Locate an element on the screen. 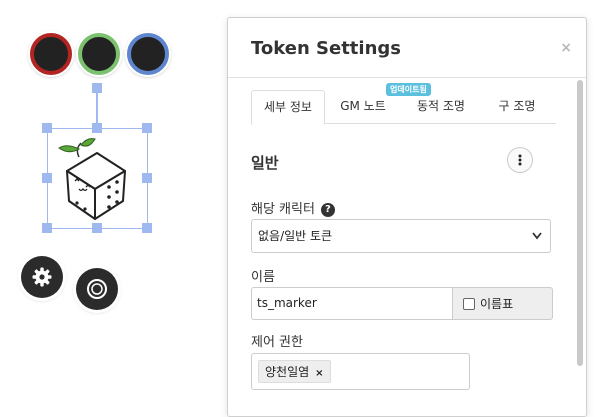 The height and width of the screenshot is (417, 599). nameplate-label: 이름표 is located at coordinates (497, 304).